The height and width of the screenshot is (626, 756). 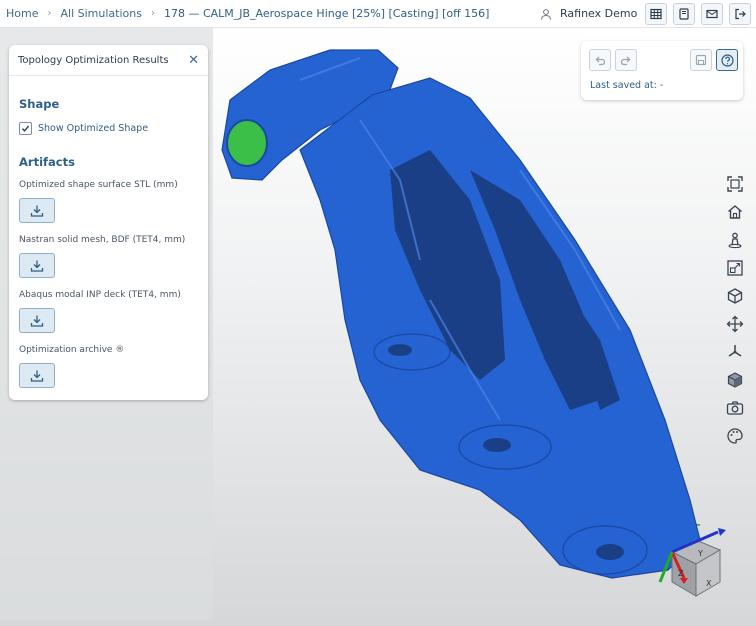 I want to click on mail-icon, so click(x=712, y=14).